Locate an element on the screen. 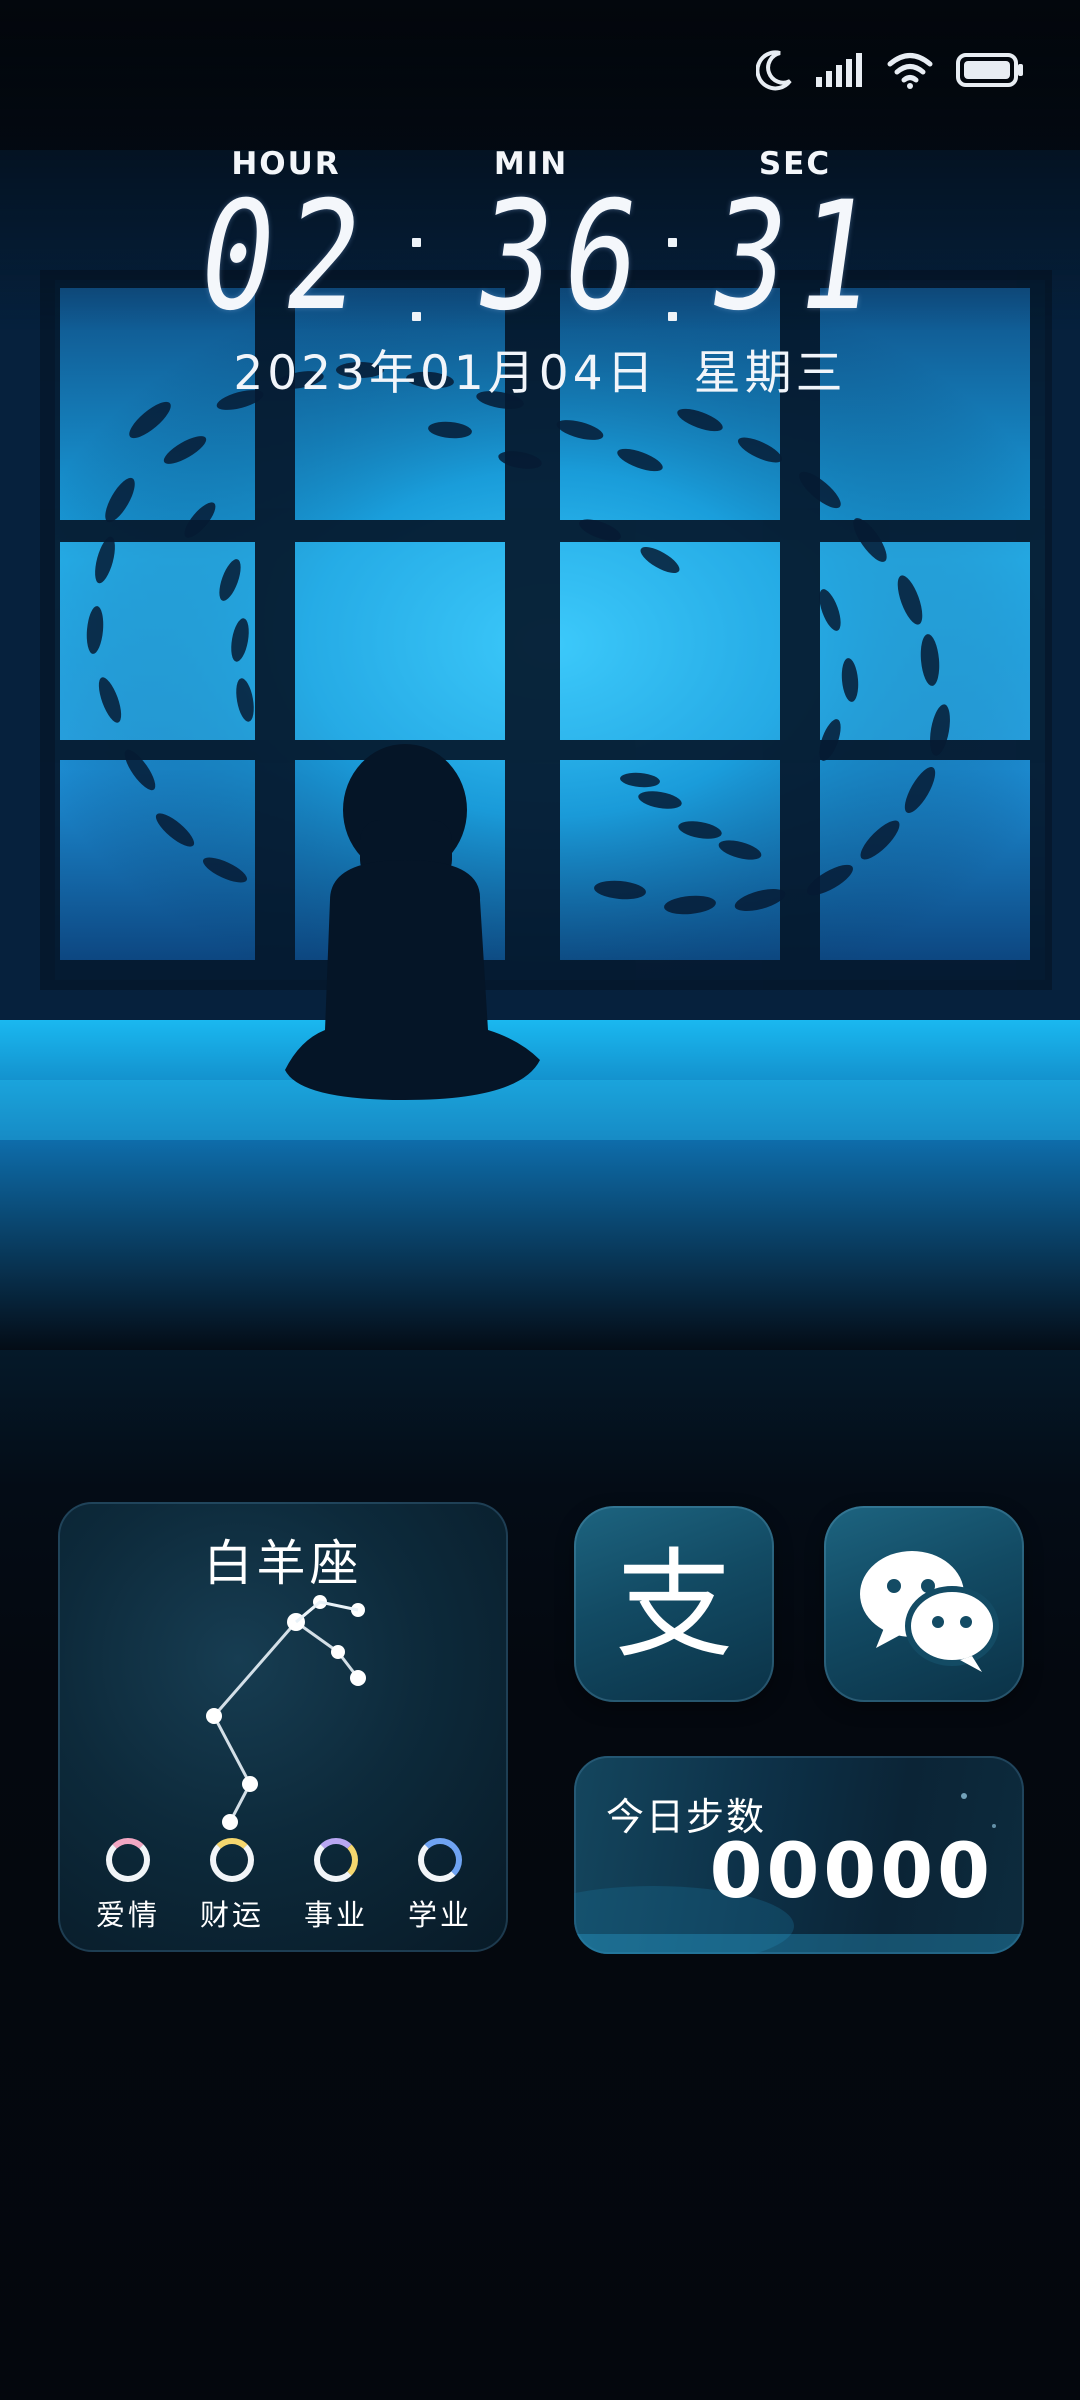 This screenshot has width=1080, height=2400. battery-icon is located at coordinates (989, 70).